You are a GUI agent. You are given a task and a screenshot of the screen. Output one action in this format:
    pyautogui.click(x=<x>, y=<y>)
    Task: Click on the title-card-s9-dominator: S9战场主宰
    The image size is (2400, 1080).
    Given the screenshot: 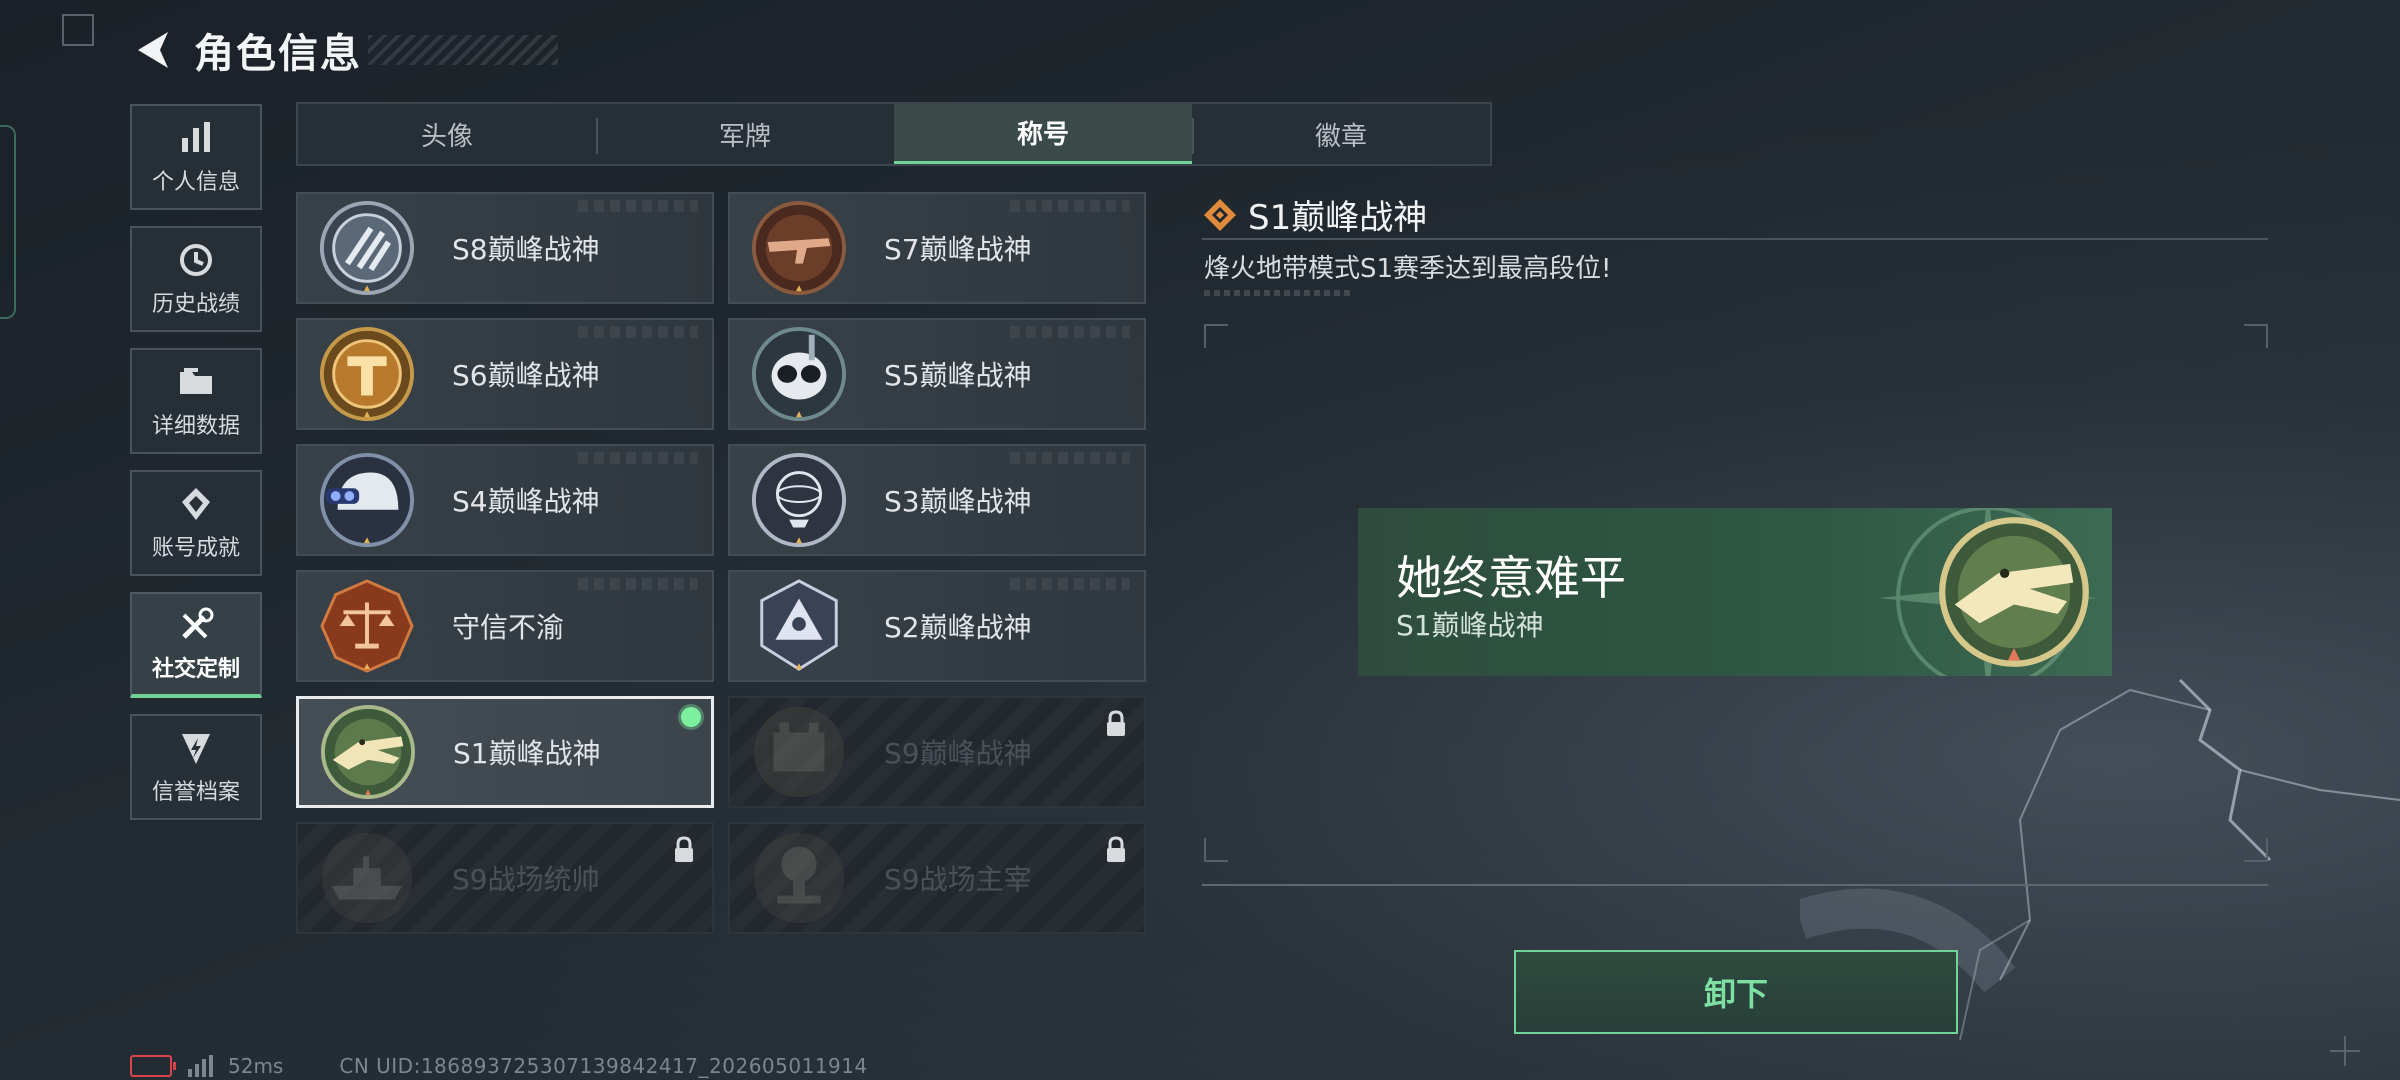 What is the action you would take?
    pyautogui.click(x=937, y=878)
    